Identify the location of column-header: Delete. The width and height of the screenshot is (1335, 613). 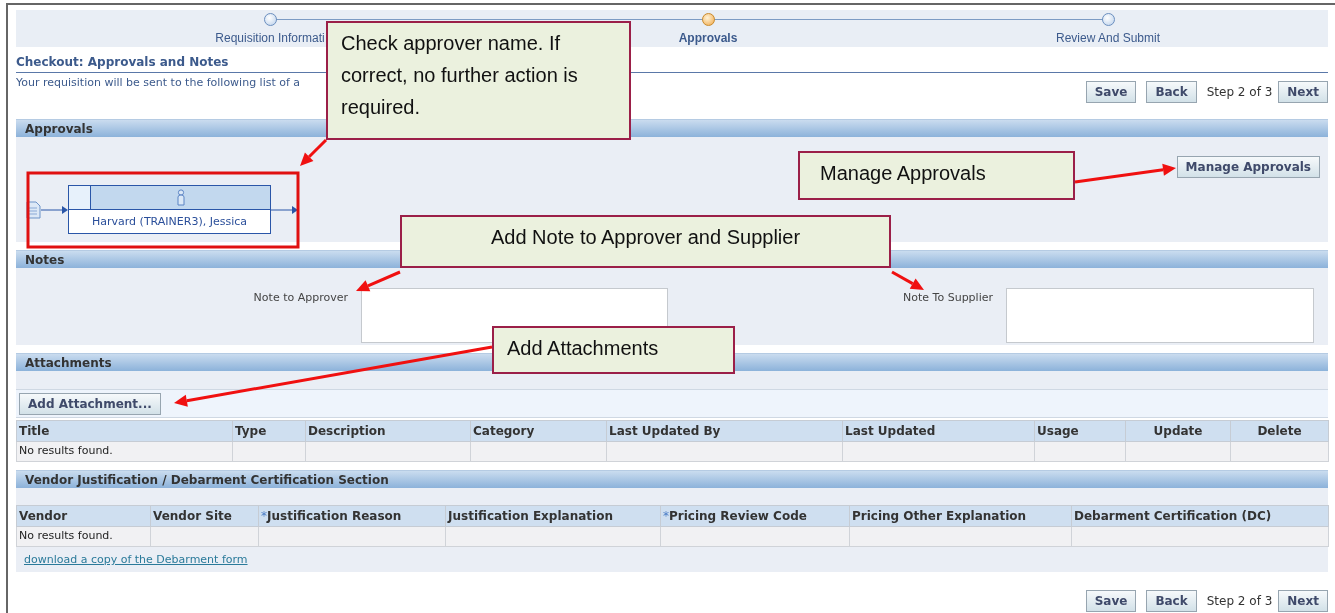
(1279, 431).